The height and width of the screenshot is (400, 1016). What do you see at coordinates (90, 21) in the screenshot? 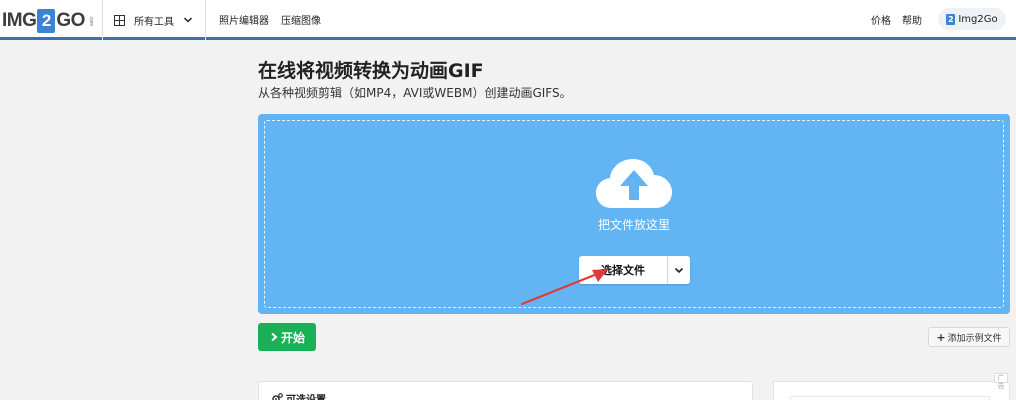
I see `logo-suffix: .com` at bounding box center [90, 21].